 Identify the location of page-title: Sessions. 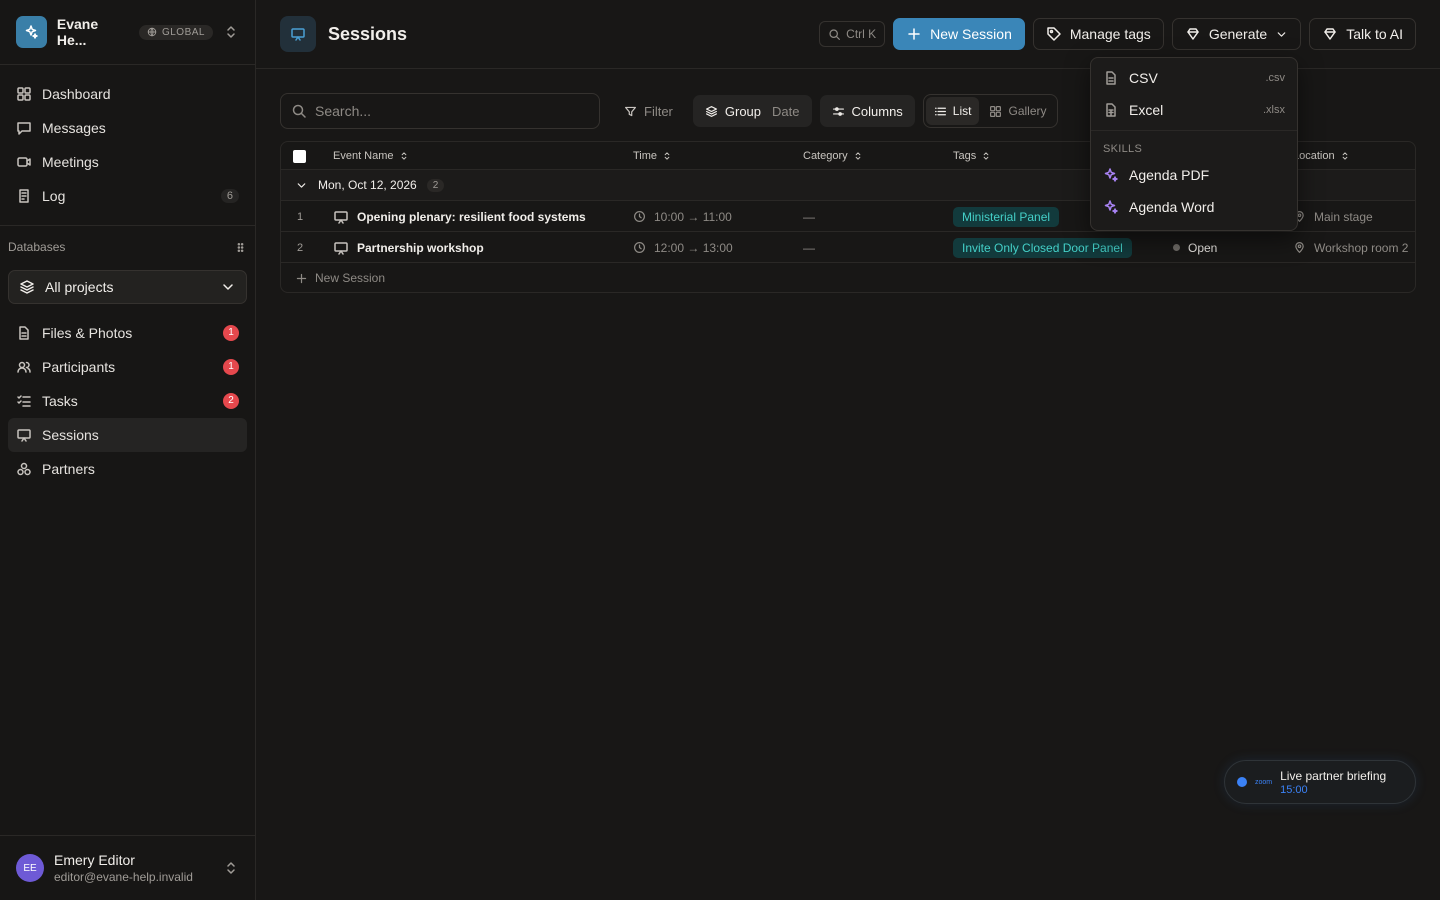
(368, 33).